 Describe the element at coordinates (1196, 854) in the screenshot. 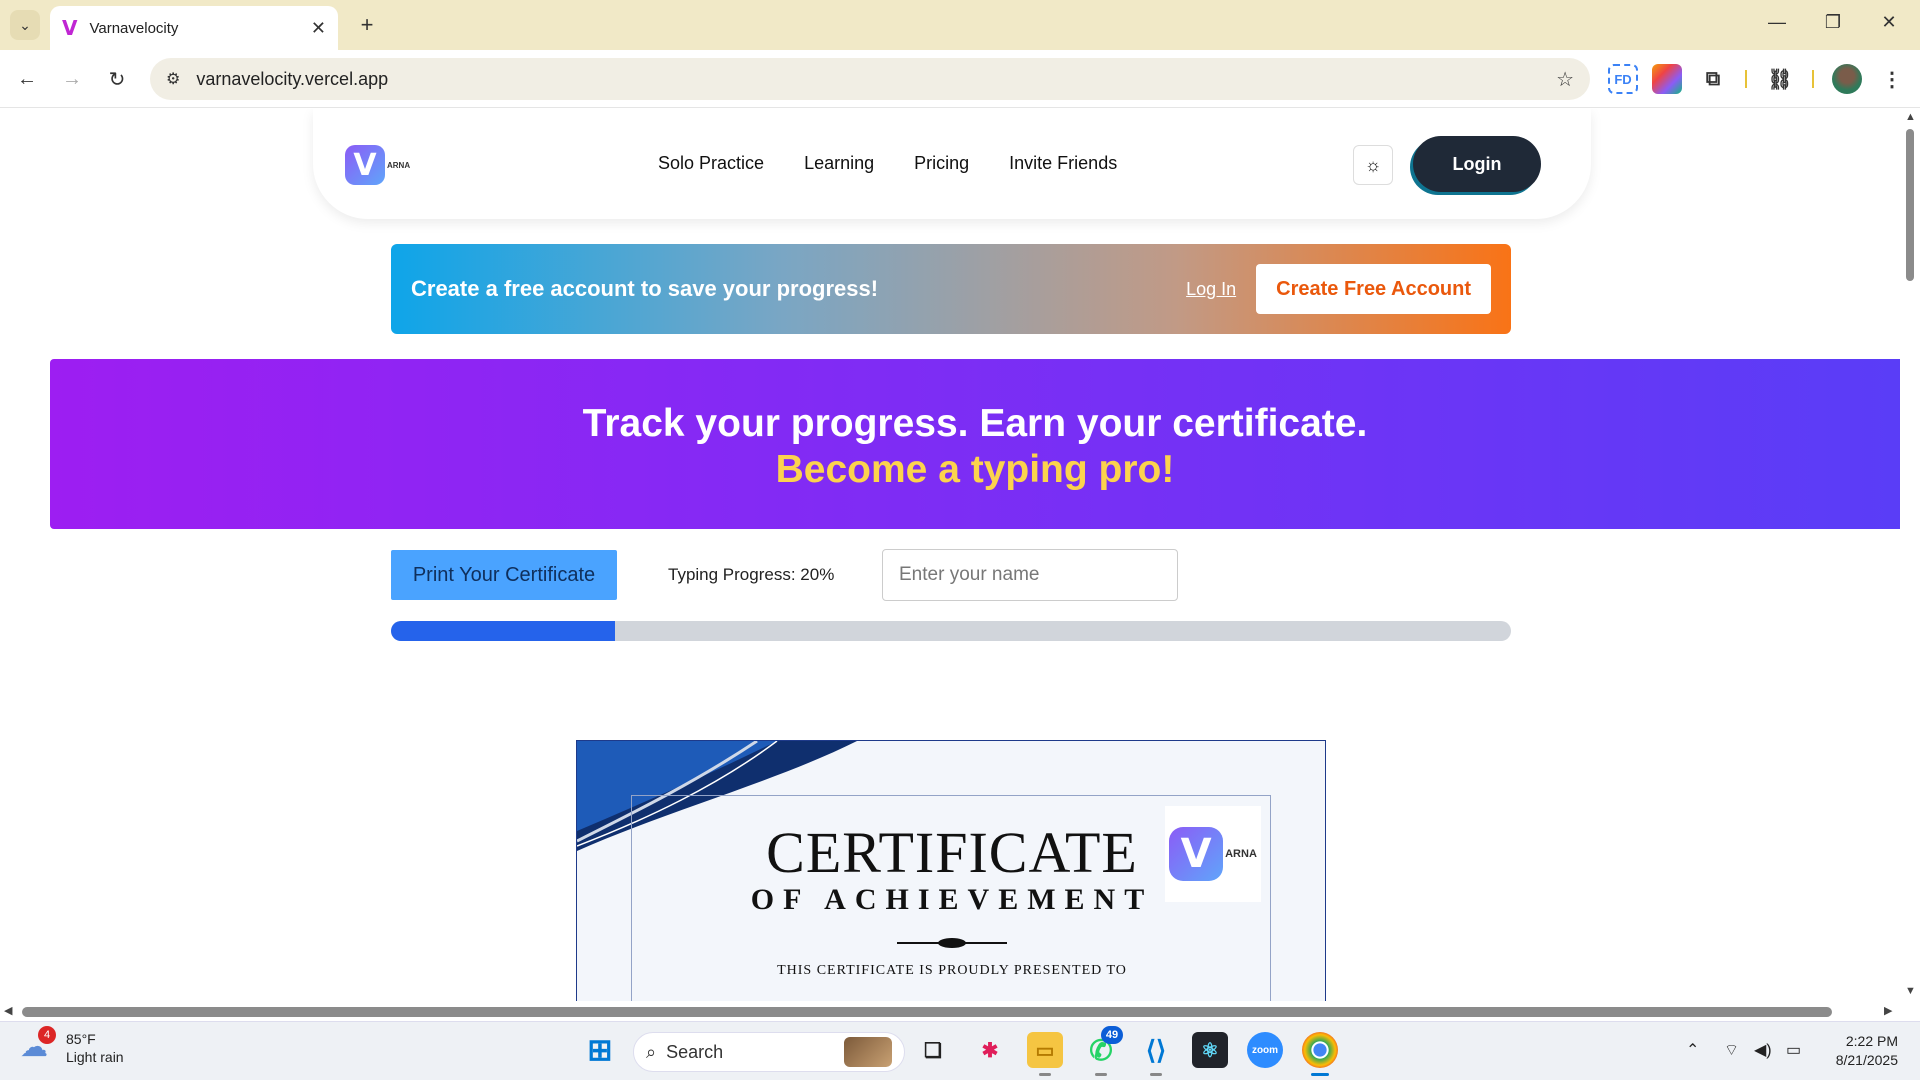

I see `certificate-logo-v-icon: V` at that location.